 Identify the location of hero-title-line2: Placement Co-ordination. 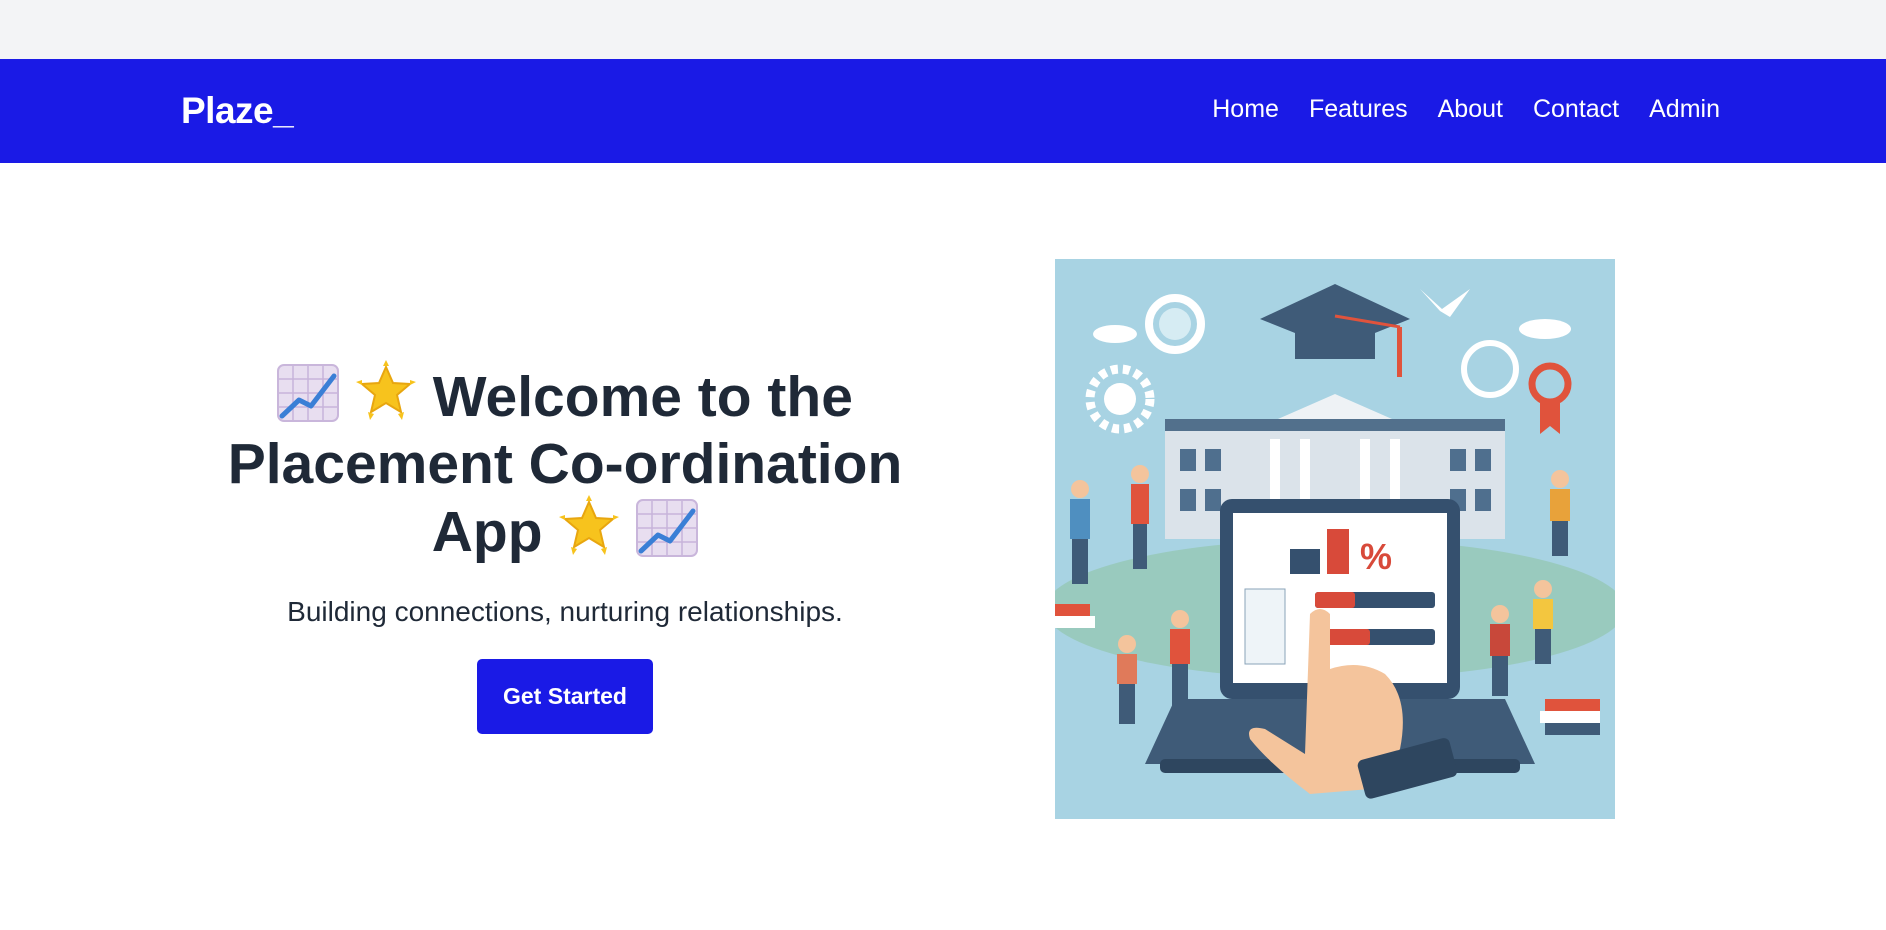
(565, 464).